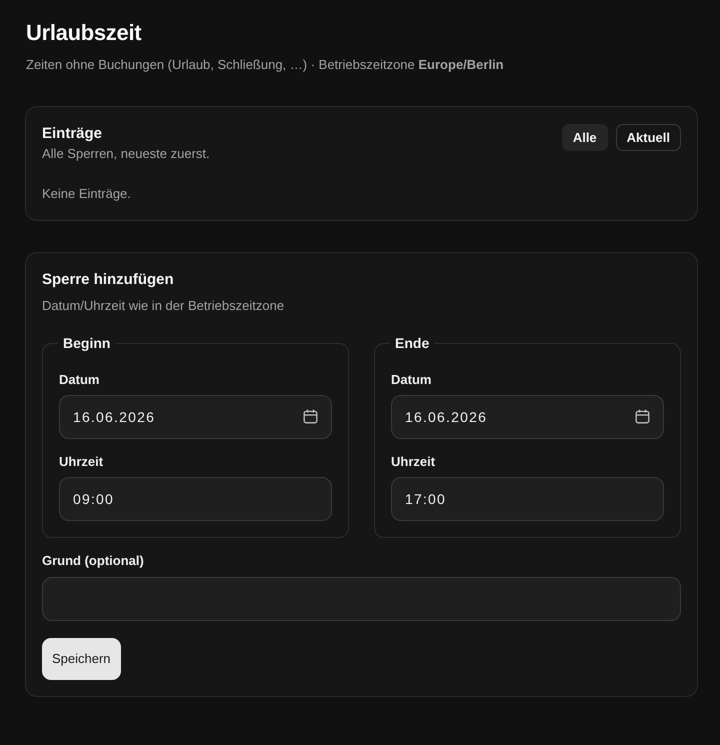 The width and height of the screenshot is (720, 745). Describe the element at coordinates (164, 306) in the screenshot. I see `card-description: Datum/Uhrzeit wie in der Betriebszeitzone` at that location.